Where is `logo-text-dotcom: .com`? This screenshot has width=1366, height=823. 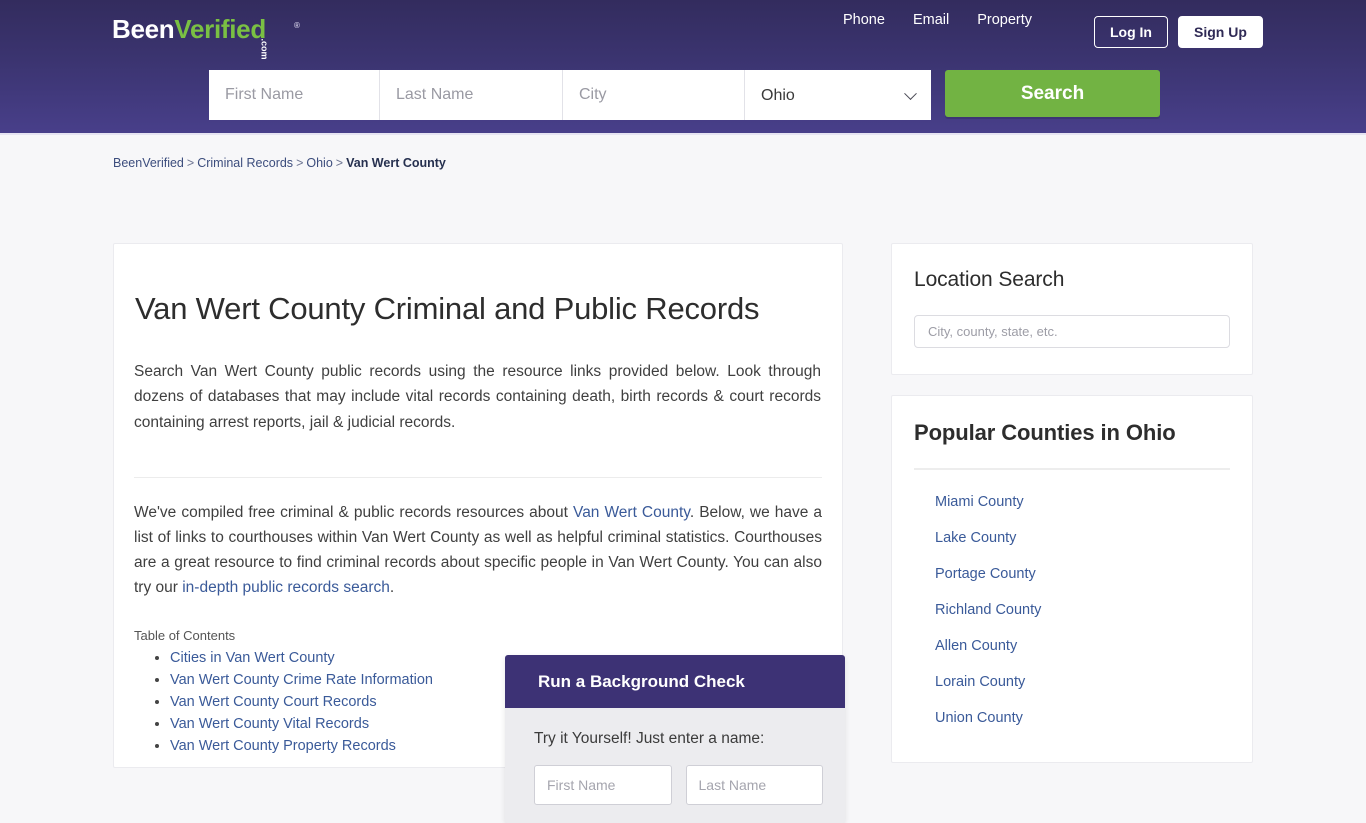
logo-text-dotcom: .com is located at coordinates (264, 49).